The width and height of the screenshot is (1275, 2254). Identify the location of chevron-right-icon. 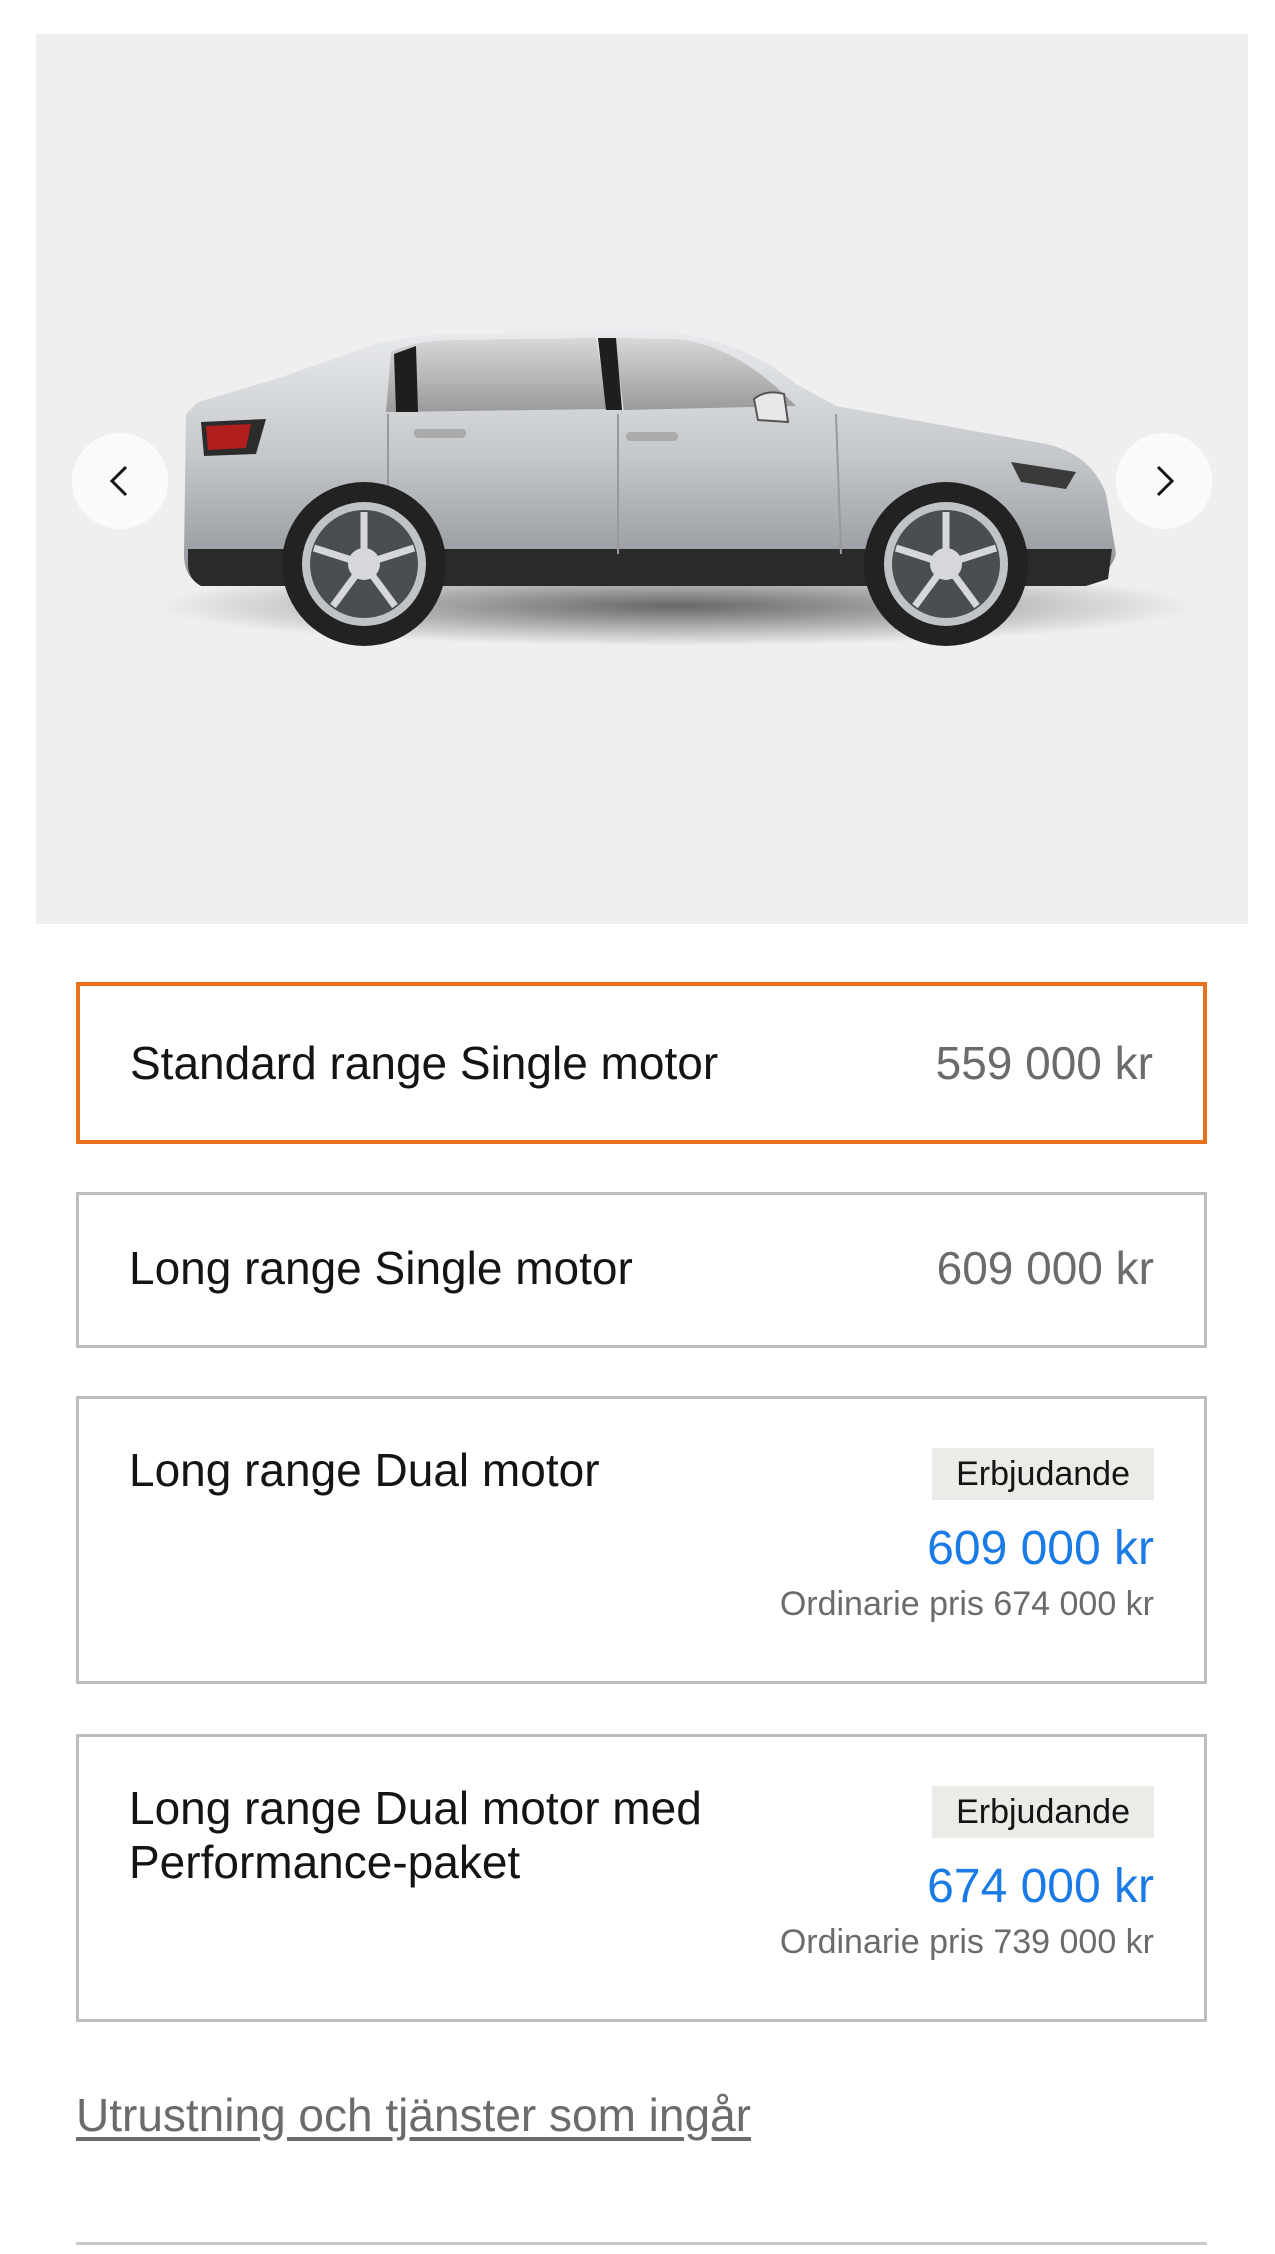
(1165, 481).